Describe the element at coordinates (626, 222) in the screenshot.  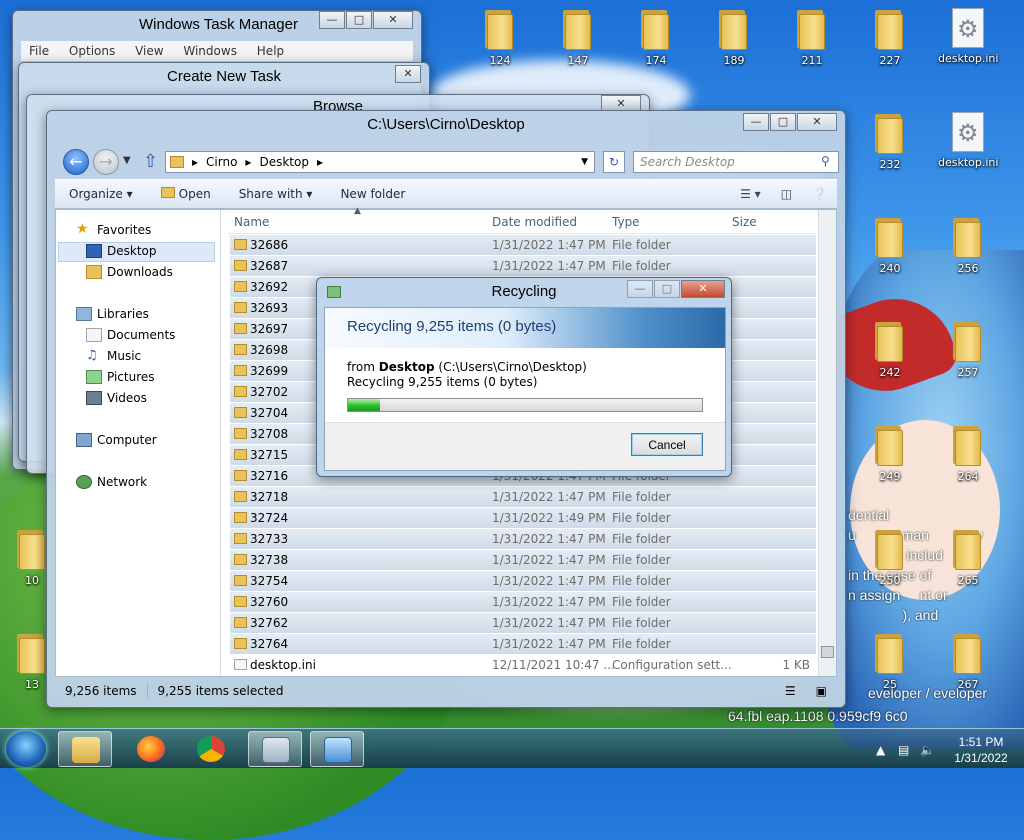
I see `column-type: Type` at that location.